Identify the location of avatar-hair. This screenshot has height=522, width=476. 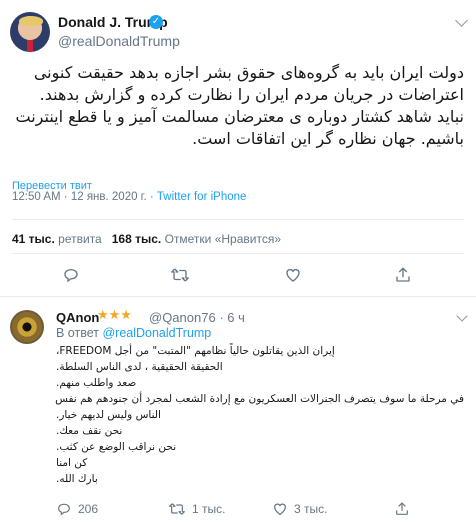
(31, 21).